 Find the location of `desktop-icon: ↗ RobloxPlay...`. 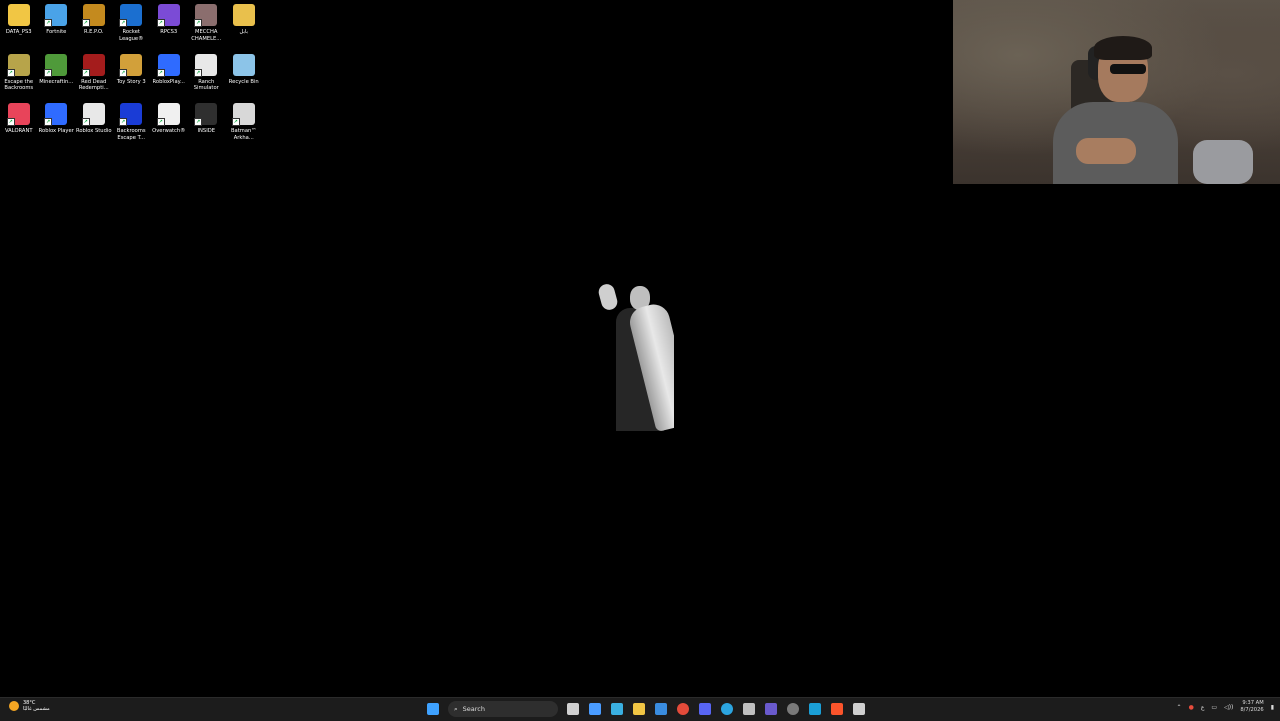

desktop-icon: ↗ RobloxPlay... is located at coordinates (169, 77).